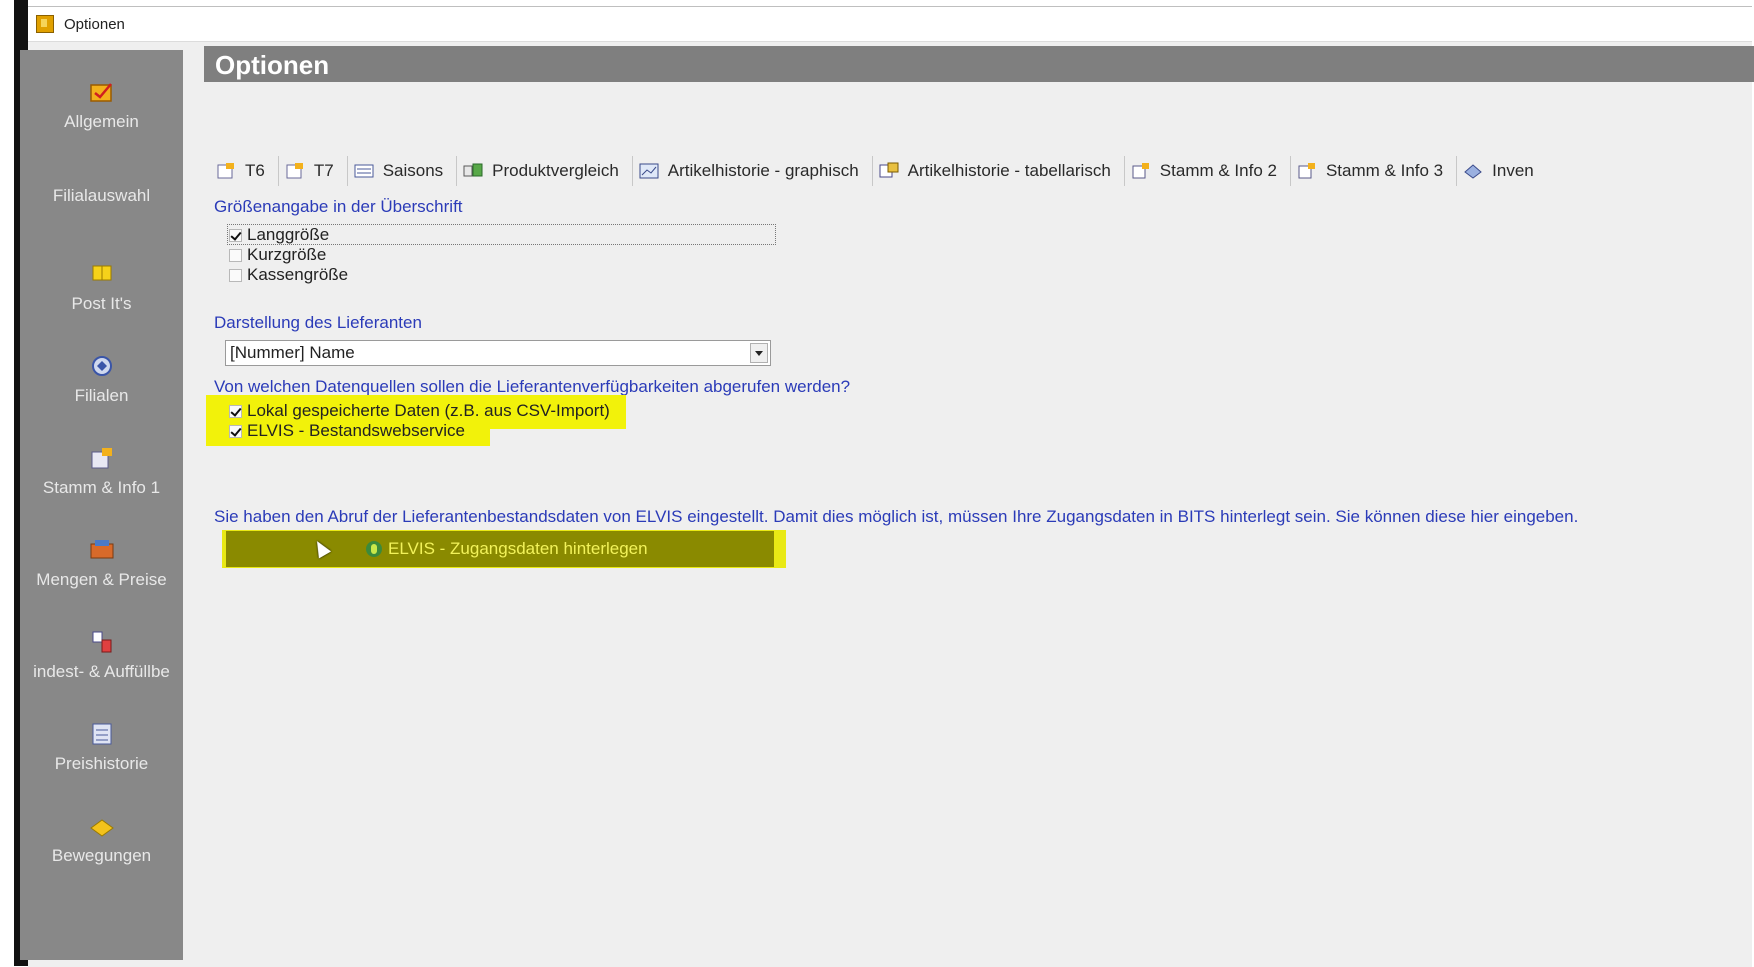 This screenshot has height=967, width=1754. What do you see at coordinates (101, 379) in the screenshot?
I see `sidebar-item-filialen: Filialen` at bounding box center [101, 379].